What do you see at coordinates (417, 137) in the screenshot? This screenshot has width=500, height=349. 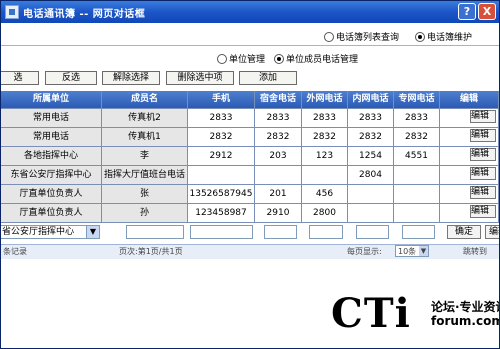 I see `cell-private: 2832` at bounding box center [417, 137].